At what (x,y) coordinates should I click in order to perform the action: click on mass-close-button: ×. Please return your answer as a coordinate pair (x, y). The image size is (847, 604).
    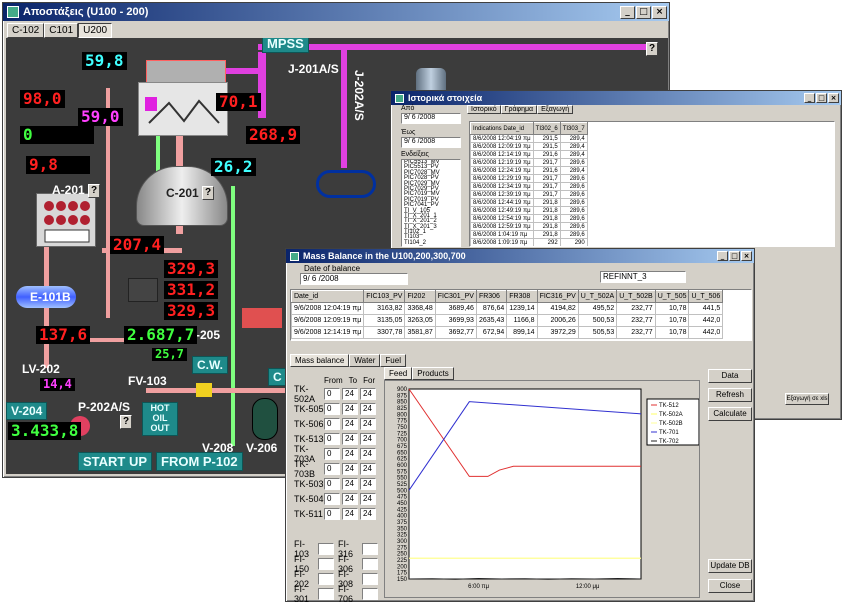
    Looking at the image, I should click on (746, 256).